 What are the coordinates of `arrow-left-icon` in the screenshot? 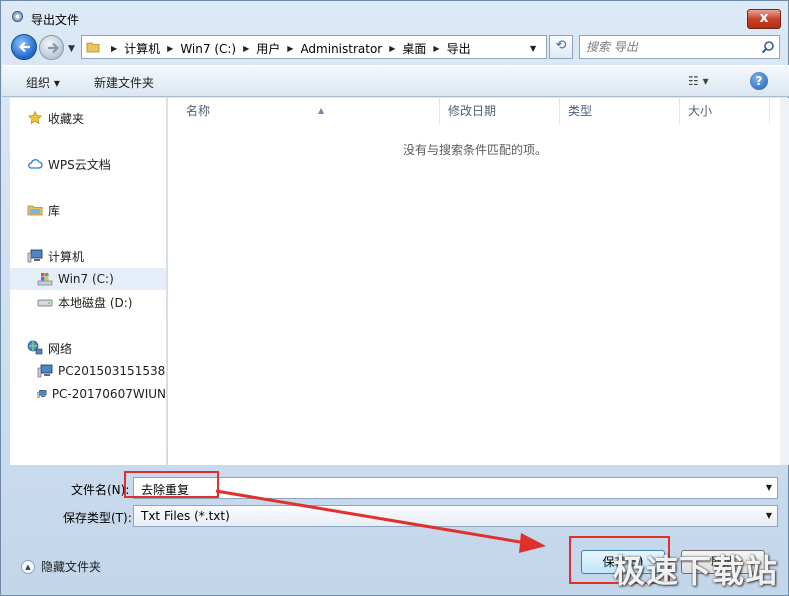 It's located at (24, 47).